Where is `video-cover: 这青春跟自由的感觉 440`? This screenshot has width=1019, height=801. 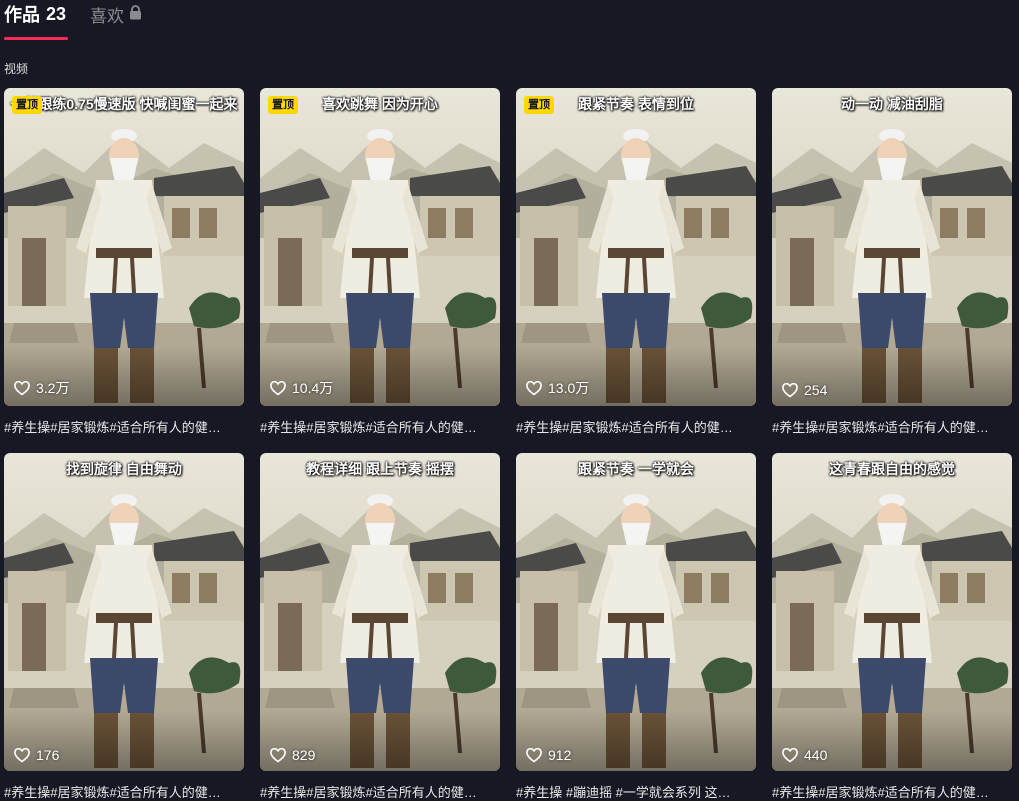
video-cover: 这青春跟自由的感觉 440 is located at coordinates (892, 612).